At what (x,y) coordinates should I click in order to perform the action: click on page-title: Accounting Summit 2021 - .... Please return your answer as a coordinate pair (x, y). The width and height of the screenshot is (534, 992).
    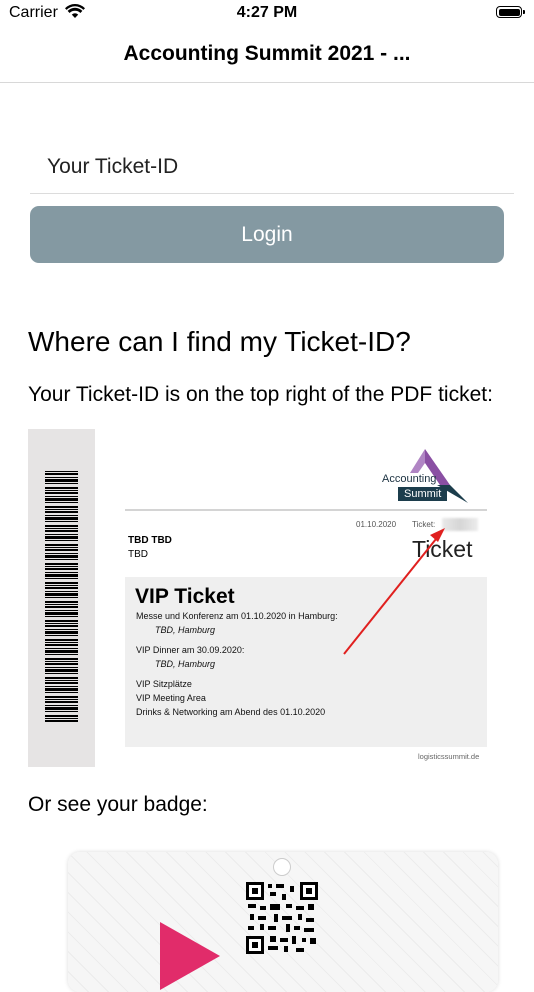
    Looking at the image, I should click on (267, 53).